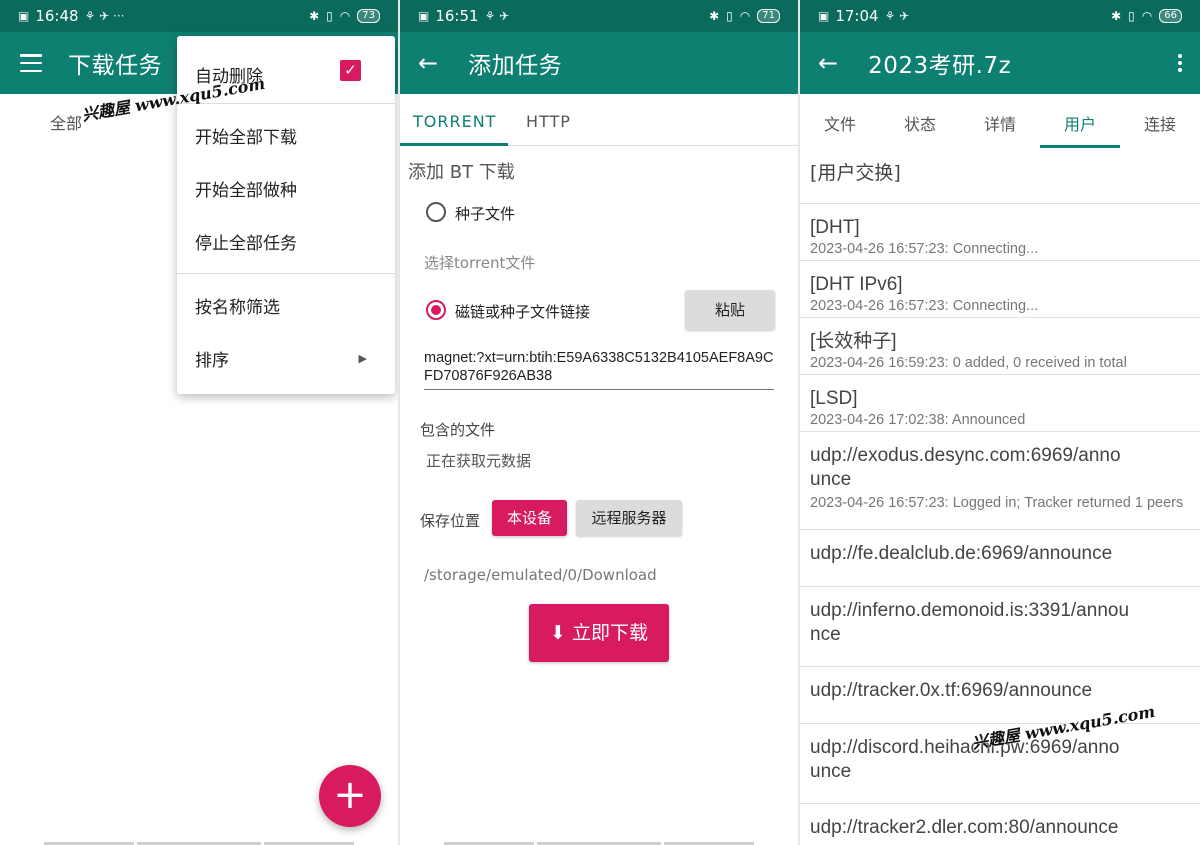  I want to click on tab-http: HTTP, so click(548, 121).